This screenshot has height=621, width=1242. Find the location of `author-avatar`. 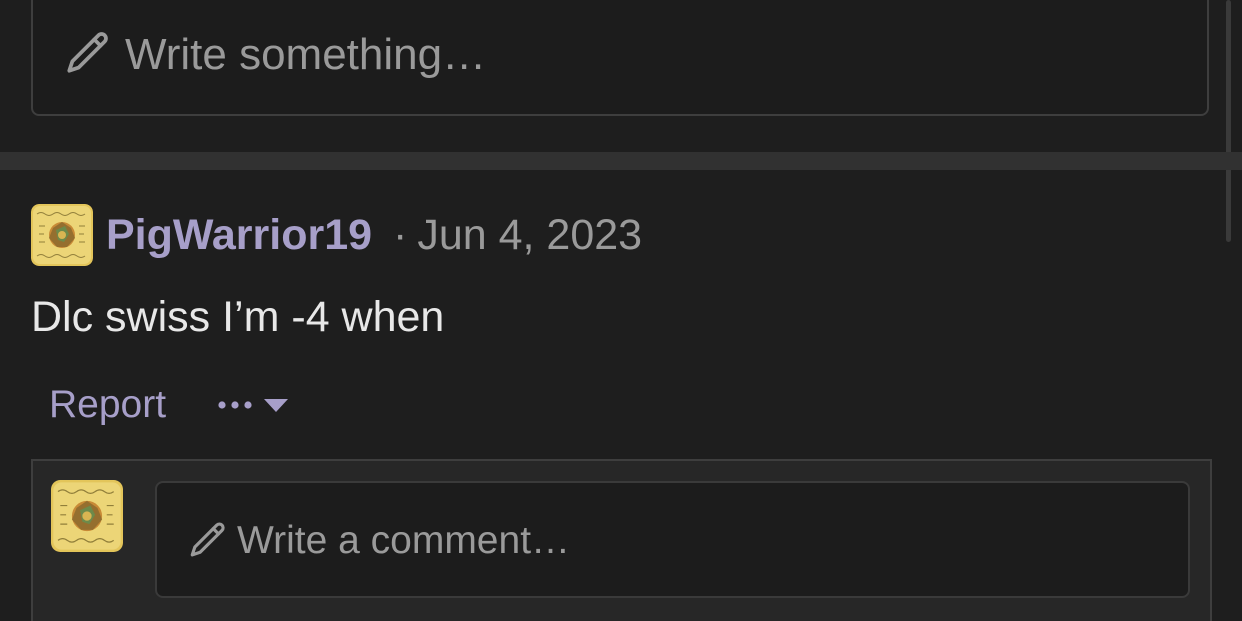

author-avatar is located at coordinates (62, 235).